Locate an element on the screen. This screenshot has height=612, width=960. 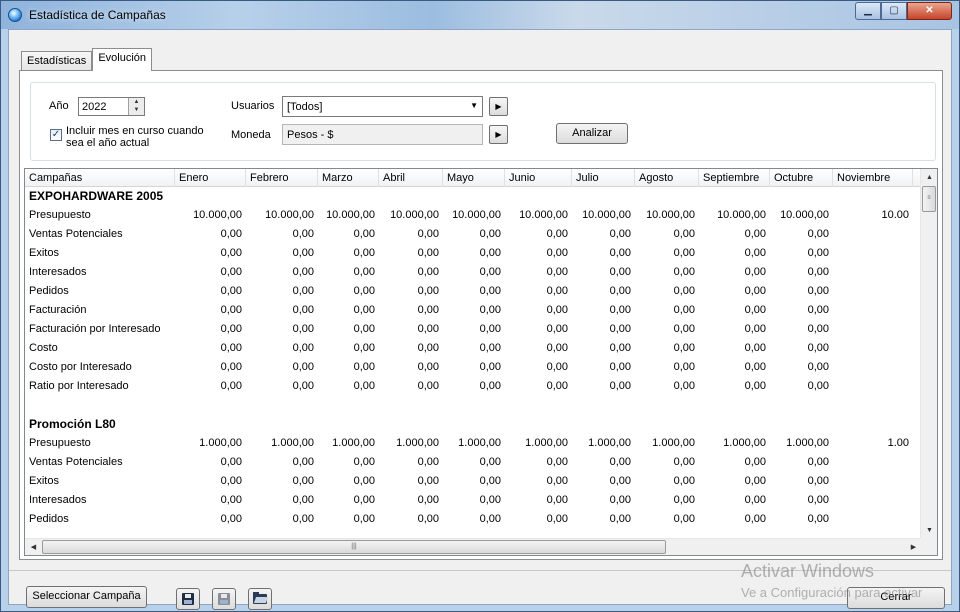
column-header: Febrero is located at coordinates (282, 178).